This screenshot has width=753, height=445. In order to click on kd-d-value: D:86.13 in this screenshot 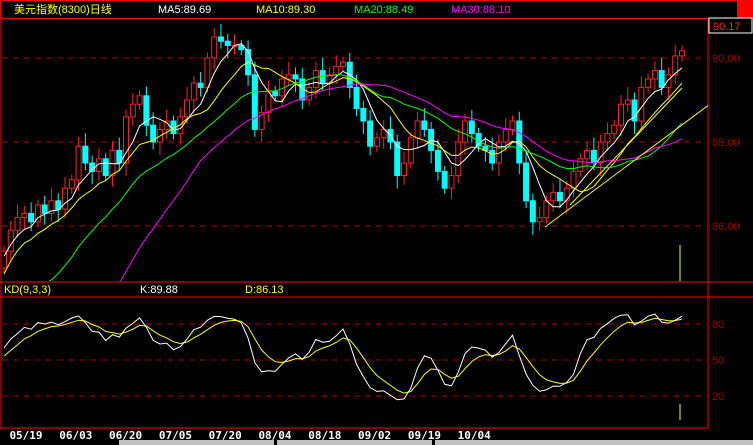, I will do `click(264, 290)`.